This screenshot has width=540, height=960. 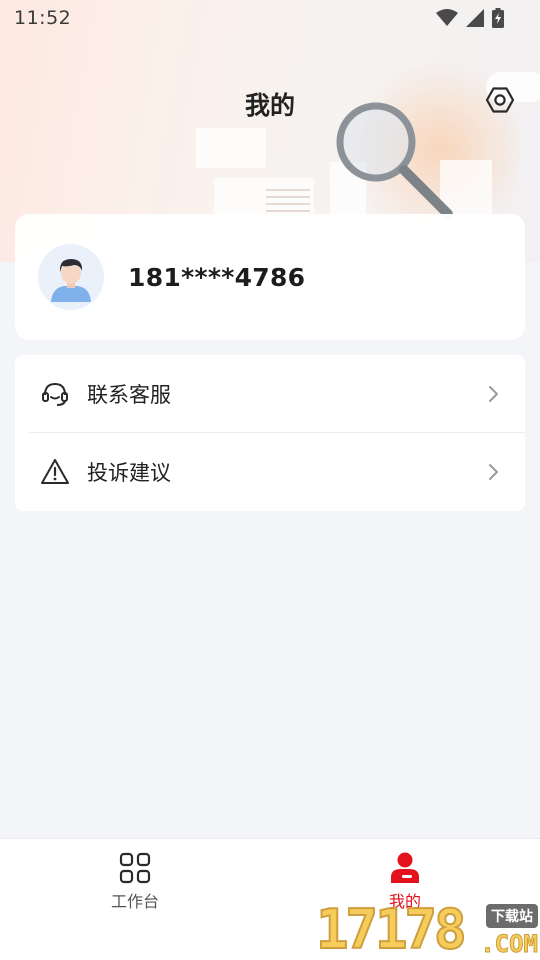 What do you see at coordinates (55, 394) in the screenshot?
I see `headset-icon` at bounding box center [55, 394].